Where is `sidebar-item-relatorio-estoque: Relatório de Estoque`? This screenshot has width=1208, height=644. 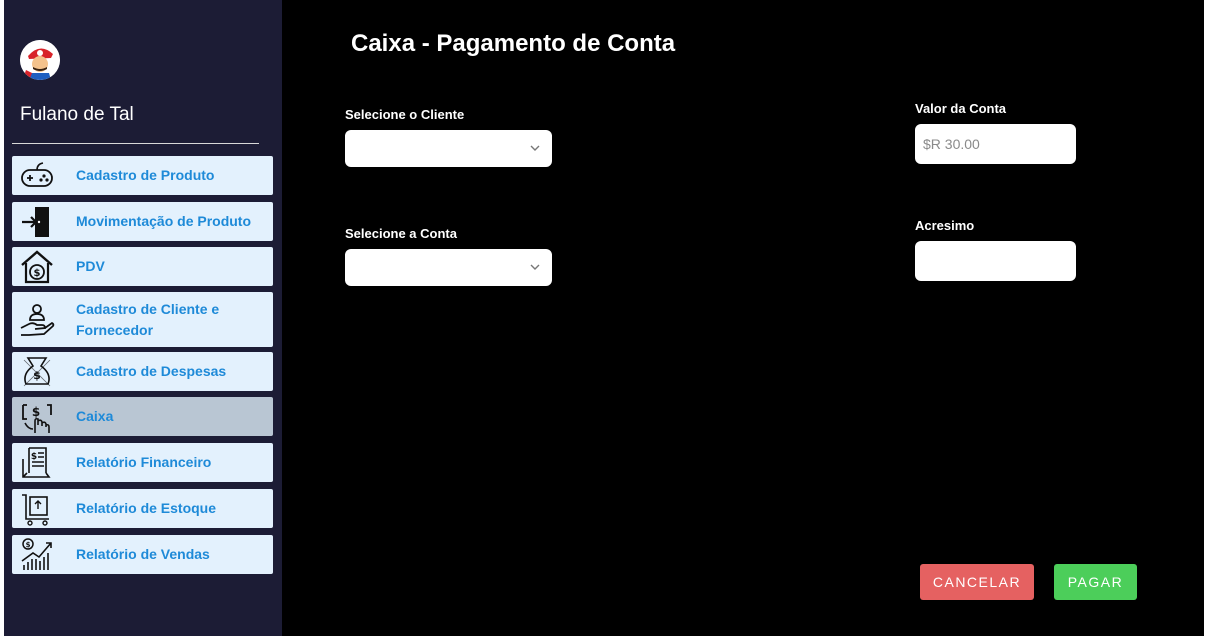 sidebar-item-relatorio-estoque: Relatório de Estoque is located at coordinates (142, 508).